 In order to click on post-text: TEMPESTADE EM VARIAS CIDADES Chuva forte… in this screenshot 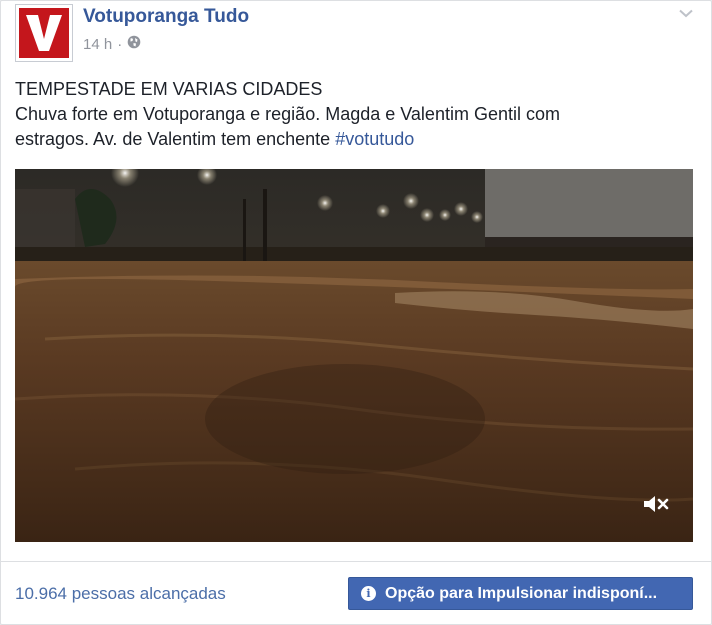, I will do `click(355, 114)`.